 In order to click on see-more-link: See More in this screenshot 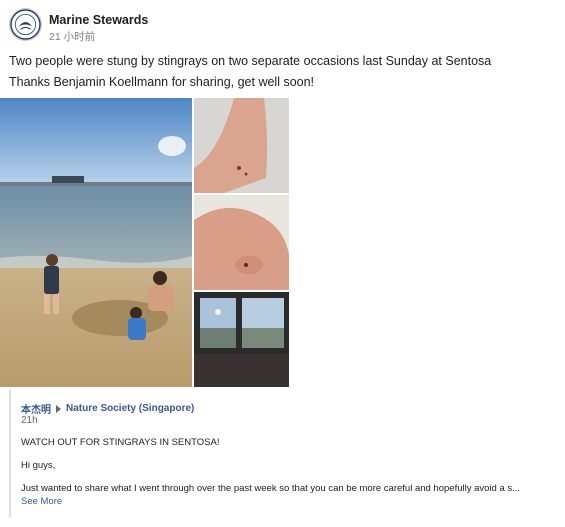, I will do `click(41, 501)`.